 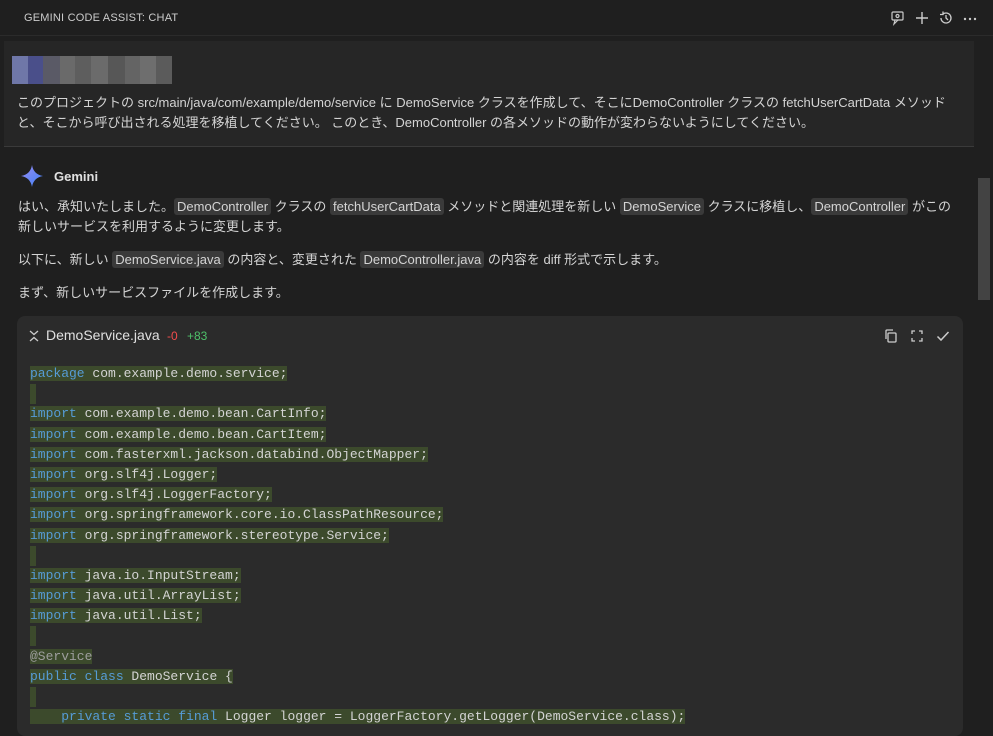 What do you see at coordinates (197, 336) in the screenshot?
I see `additions-count: +83` at bounding box center [197, 336].